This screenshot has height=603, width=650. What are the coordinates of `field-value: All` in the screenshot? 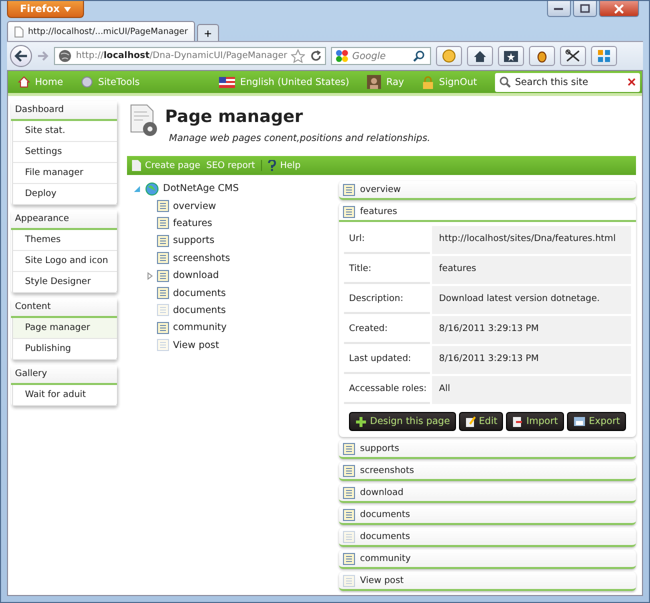 It's located at (531, 390).